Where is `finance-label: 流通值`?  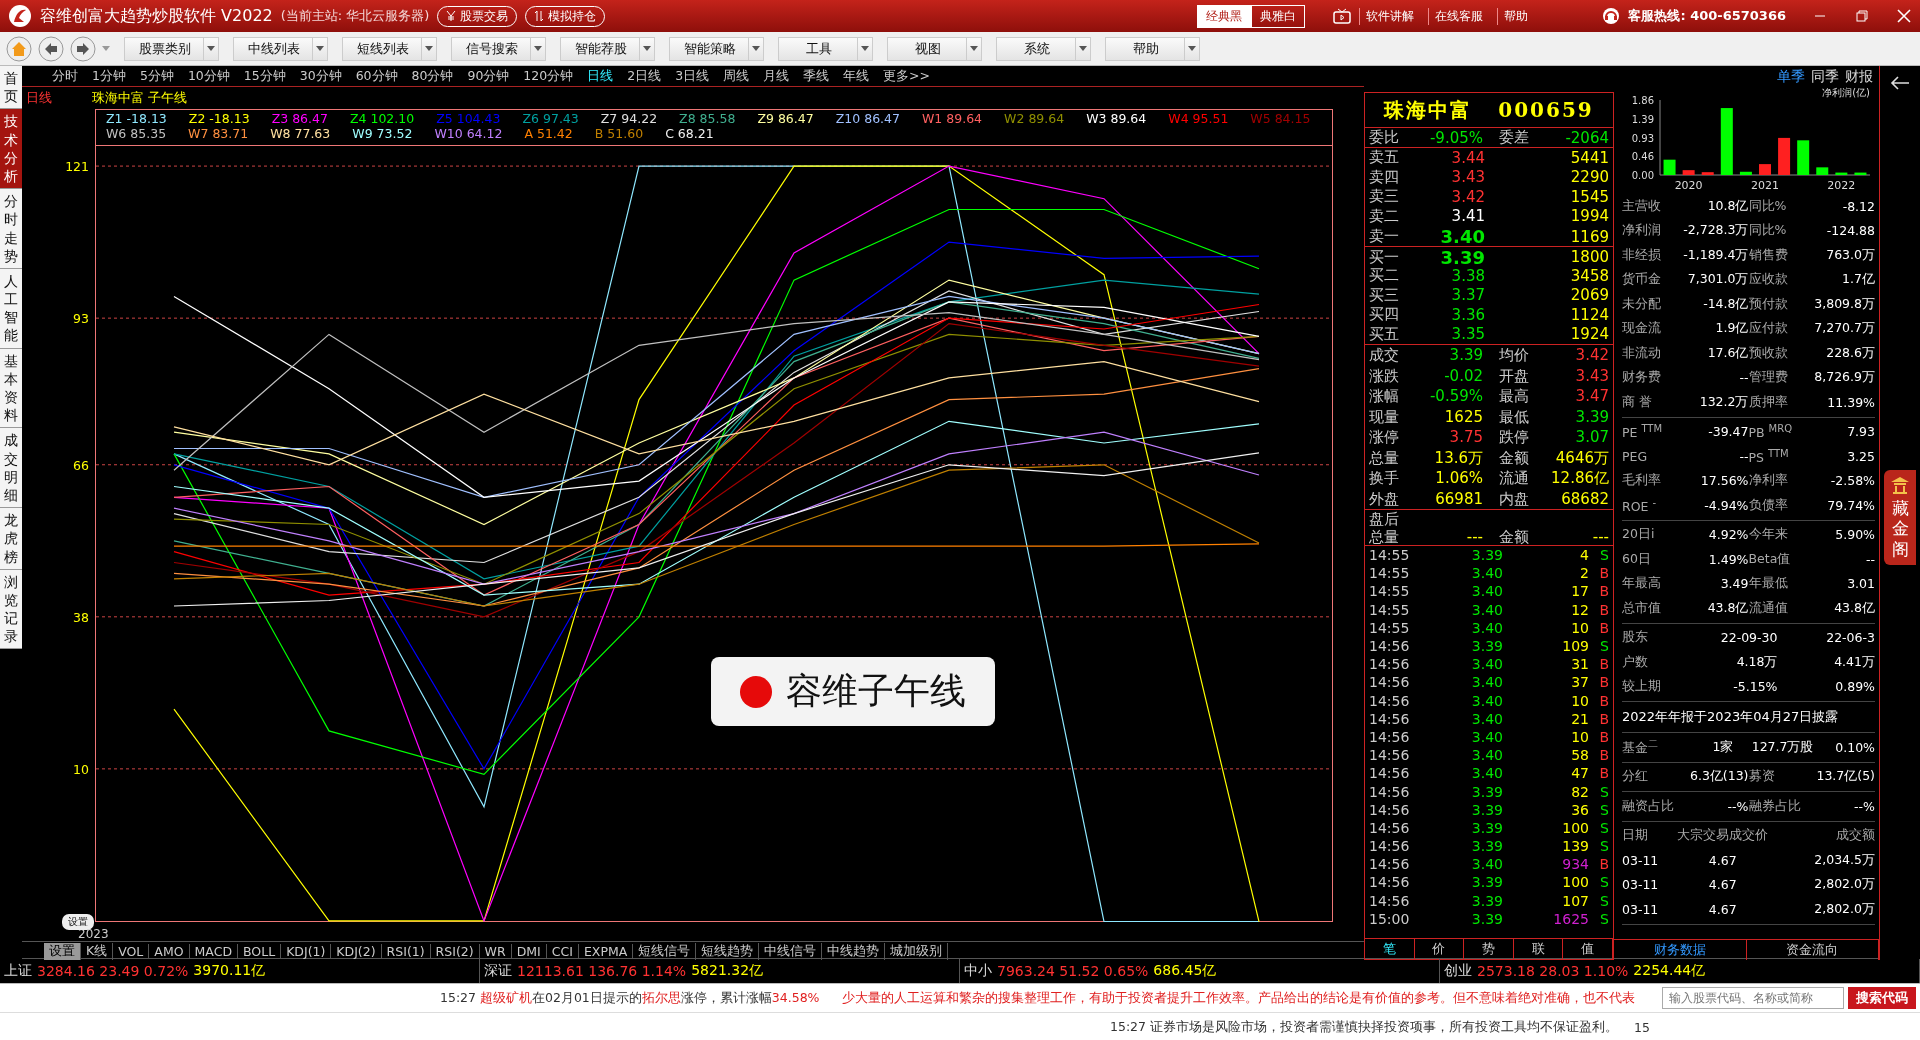
finance-label: 流通值 is located at coordinates (1768, 608).